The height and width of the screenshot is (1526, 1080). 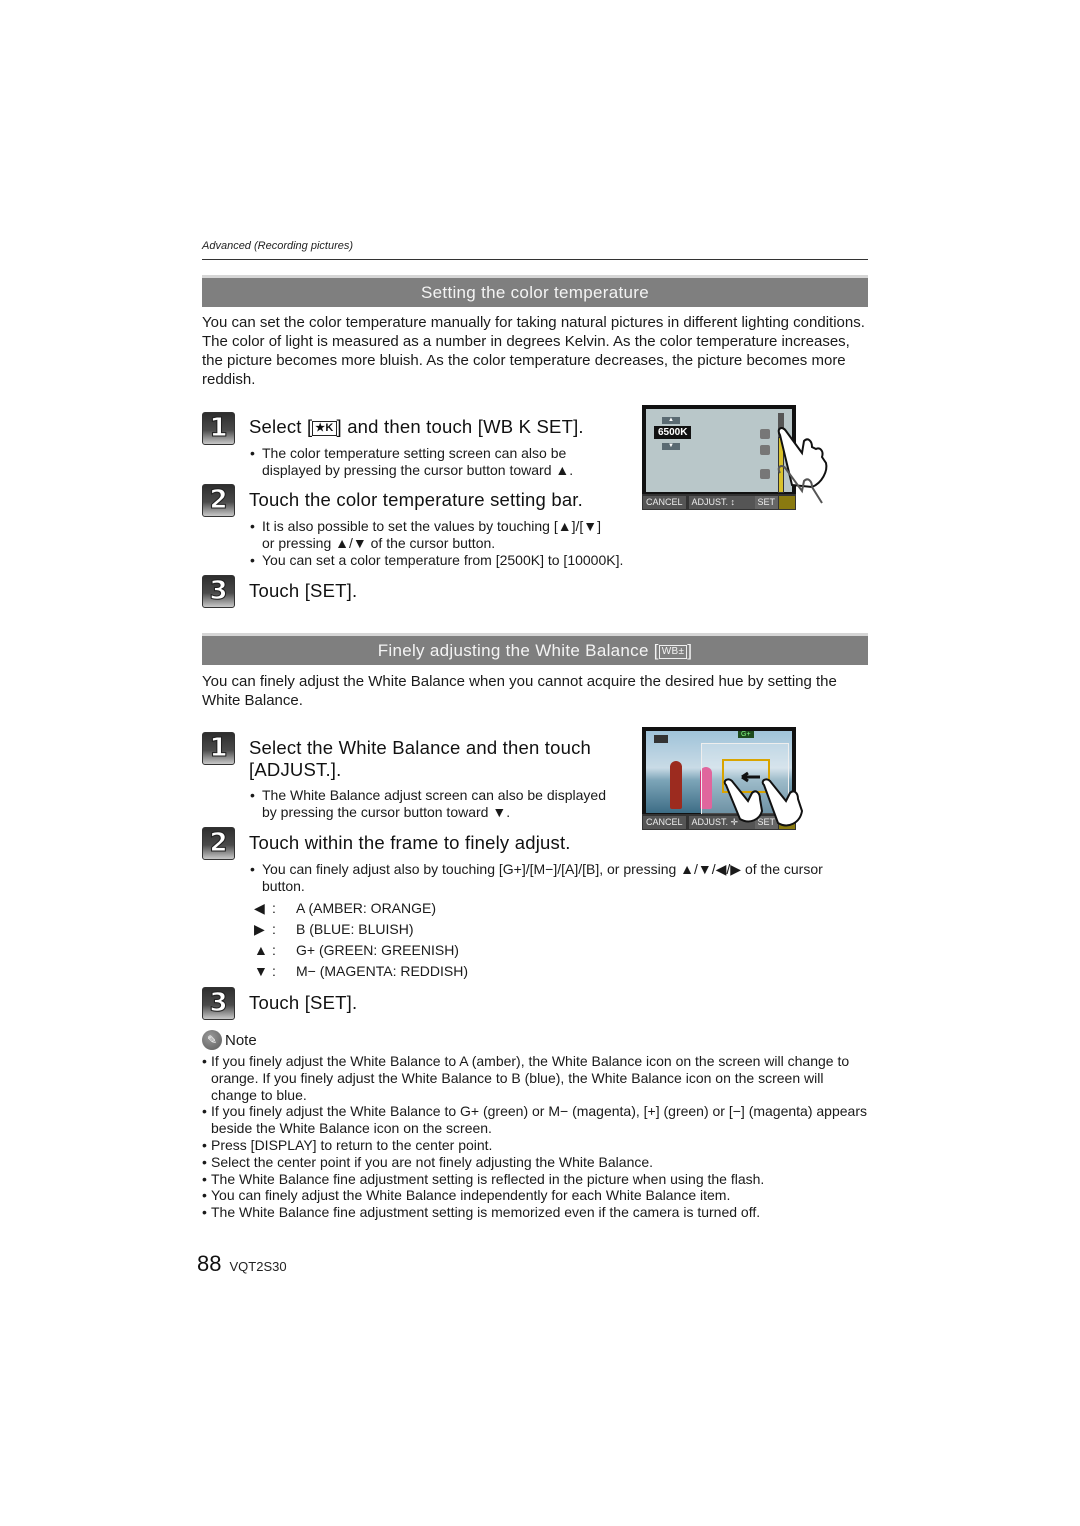 I want to click on color-temperature-screen-image: ▲ 6500K ▼ CANCEL ADJUST. ↕ SET, so click(x=735, y=457).